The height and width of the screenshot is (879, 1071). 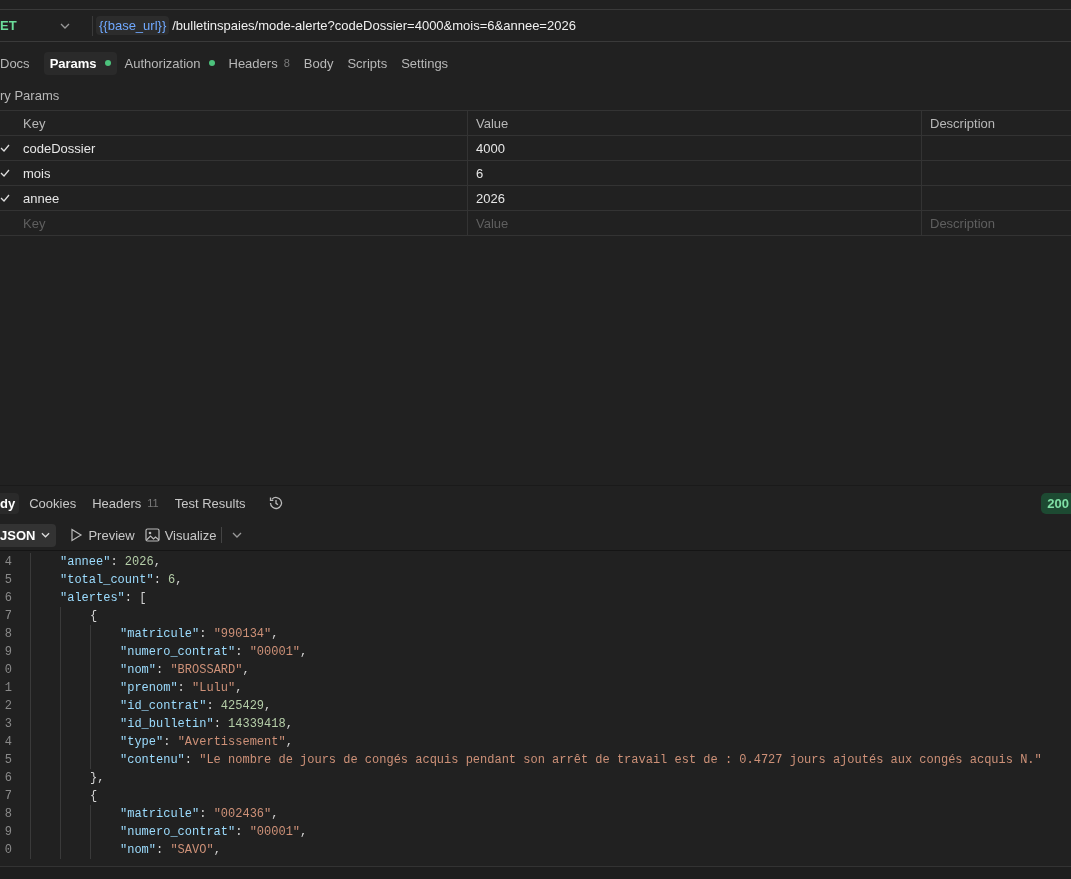 I want to click on param-key: mois, so click(x=245, y=173).